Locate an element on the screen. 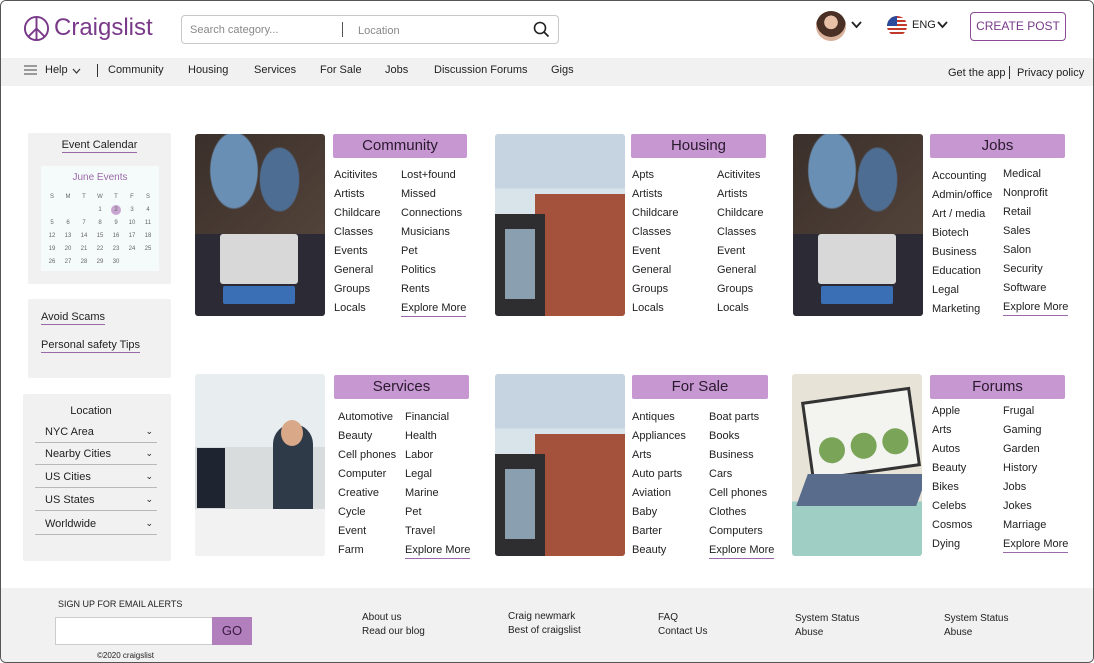  avatar is located at coordinates (831, 26).